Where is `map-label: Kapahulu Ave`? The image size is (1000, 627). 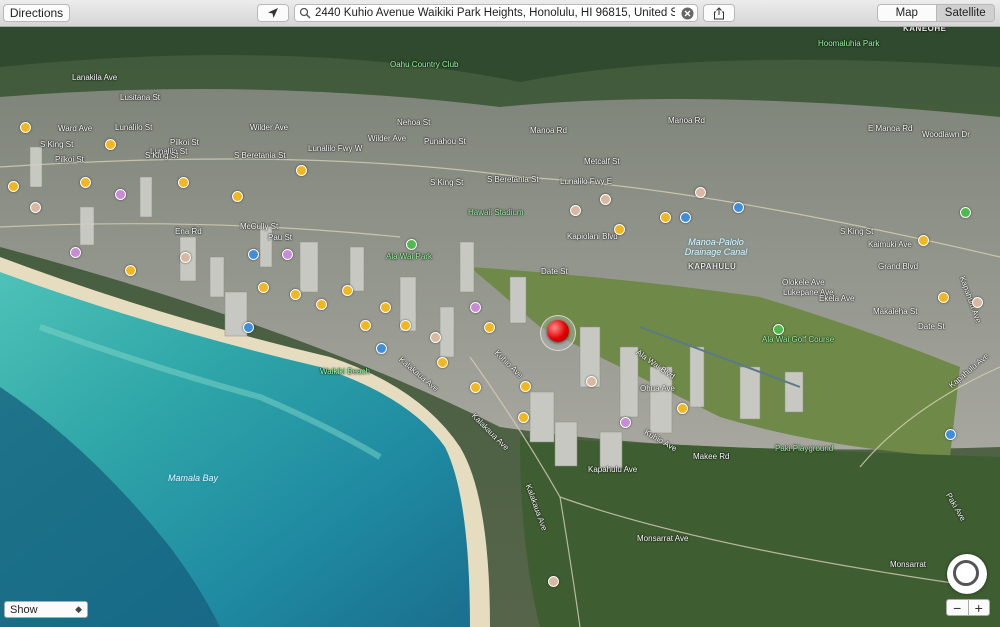
map-label: Kapahulu Ave is located at coordinates (613, 469).